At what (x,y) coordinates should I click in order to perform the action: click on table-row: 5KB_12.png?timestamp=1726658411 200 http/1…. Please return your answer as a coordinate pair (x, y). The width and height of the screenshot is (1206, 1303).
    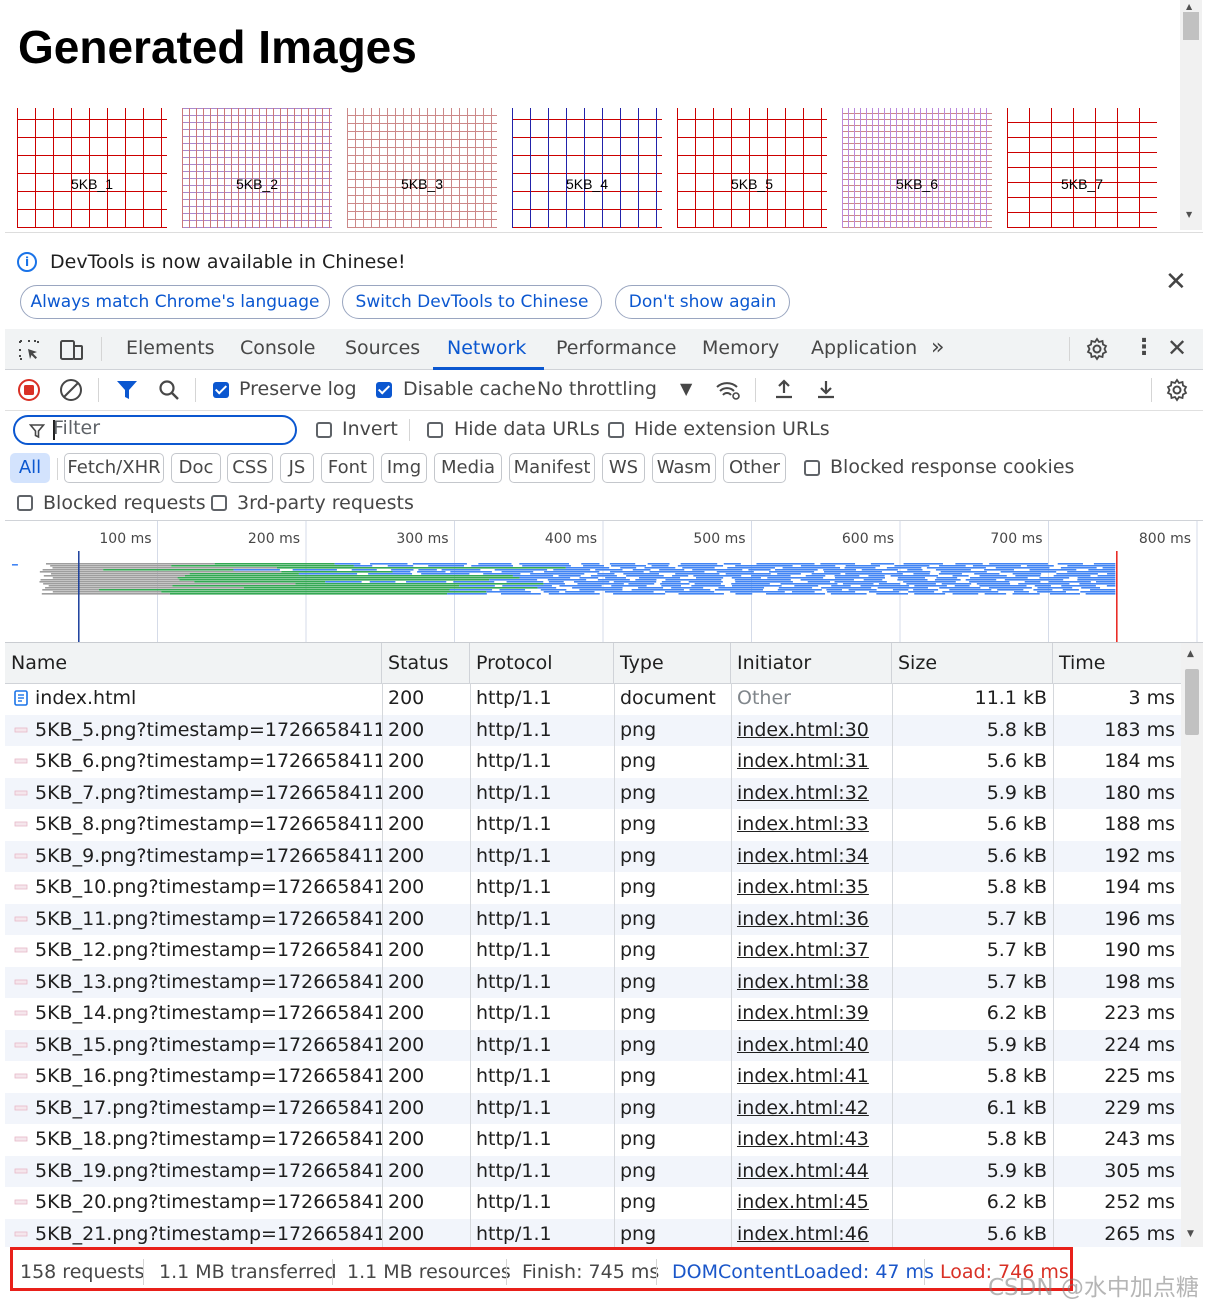
    Looking at the image, I should click on (593, 951).